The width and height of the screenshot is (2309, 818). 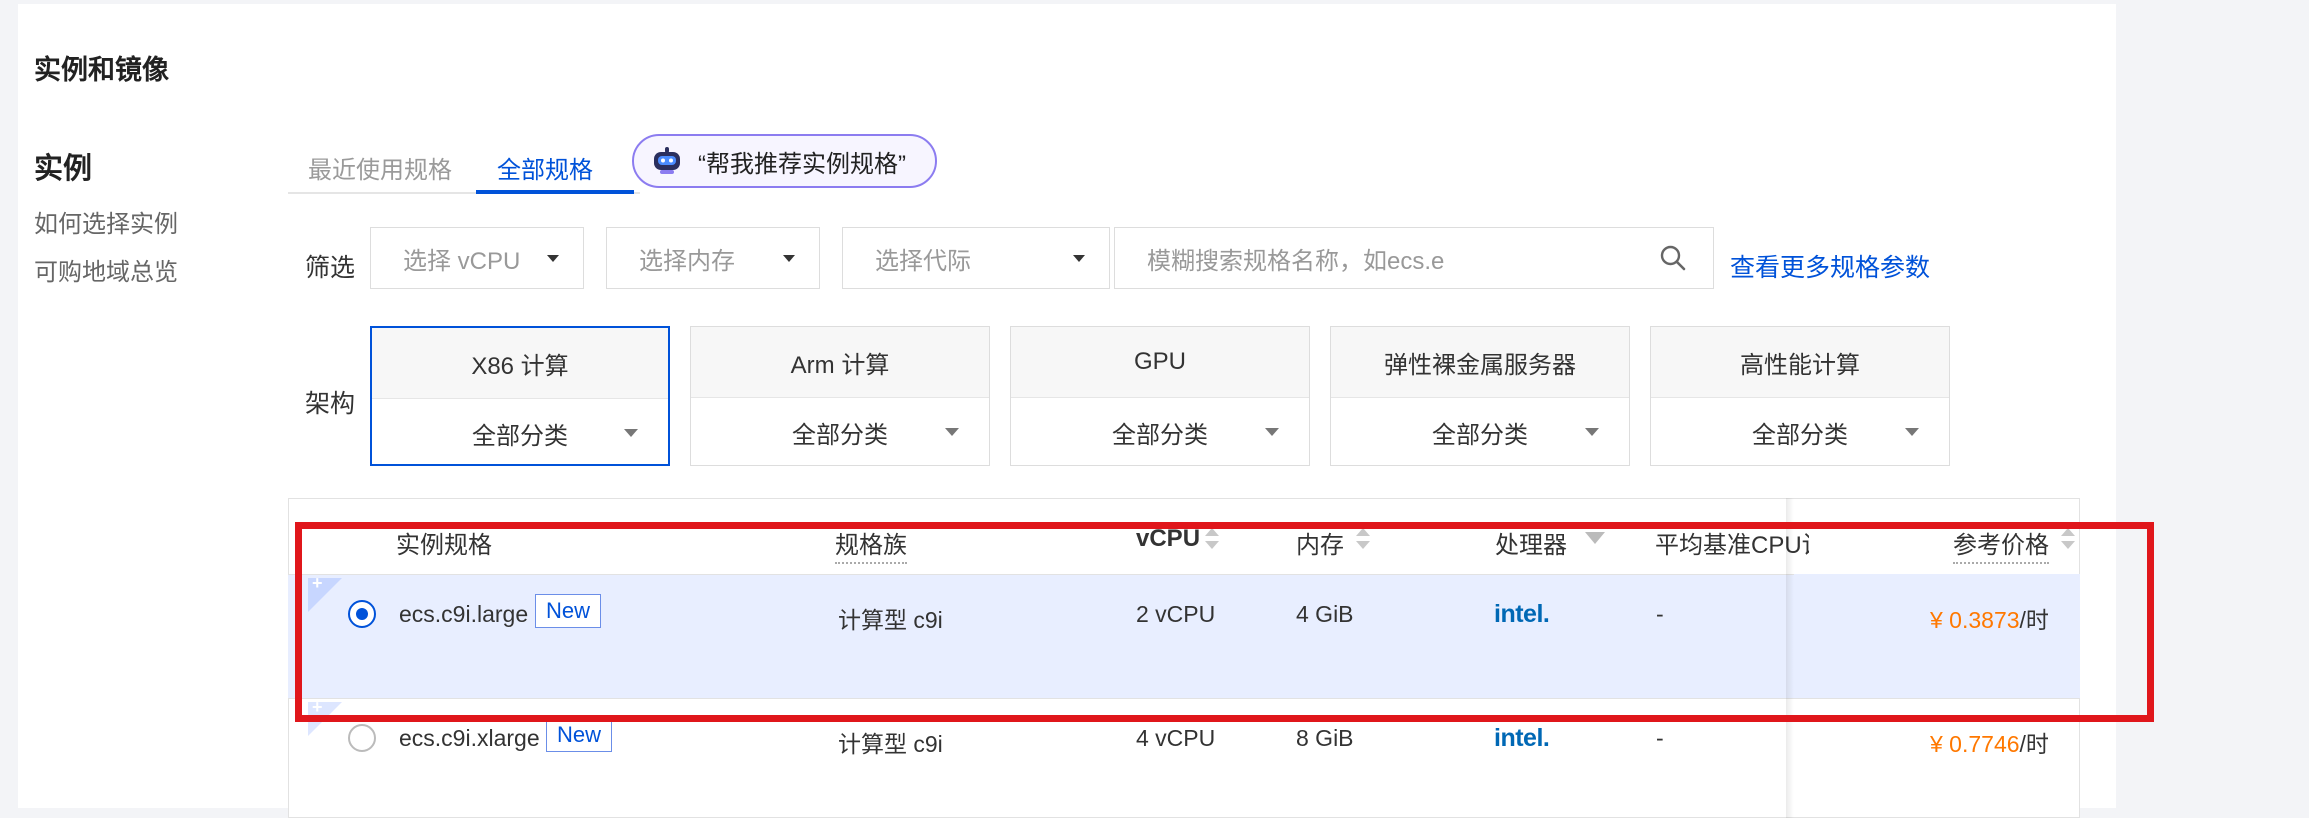 What do you see at coordinates (1830, 266) in the screenshot?
I see `more-spec-params-link: 查看更多规格参数` at bounding box center [1830, 266].